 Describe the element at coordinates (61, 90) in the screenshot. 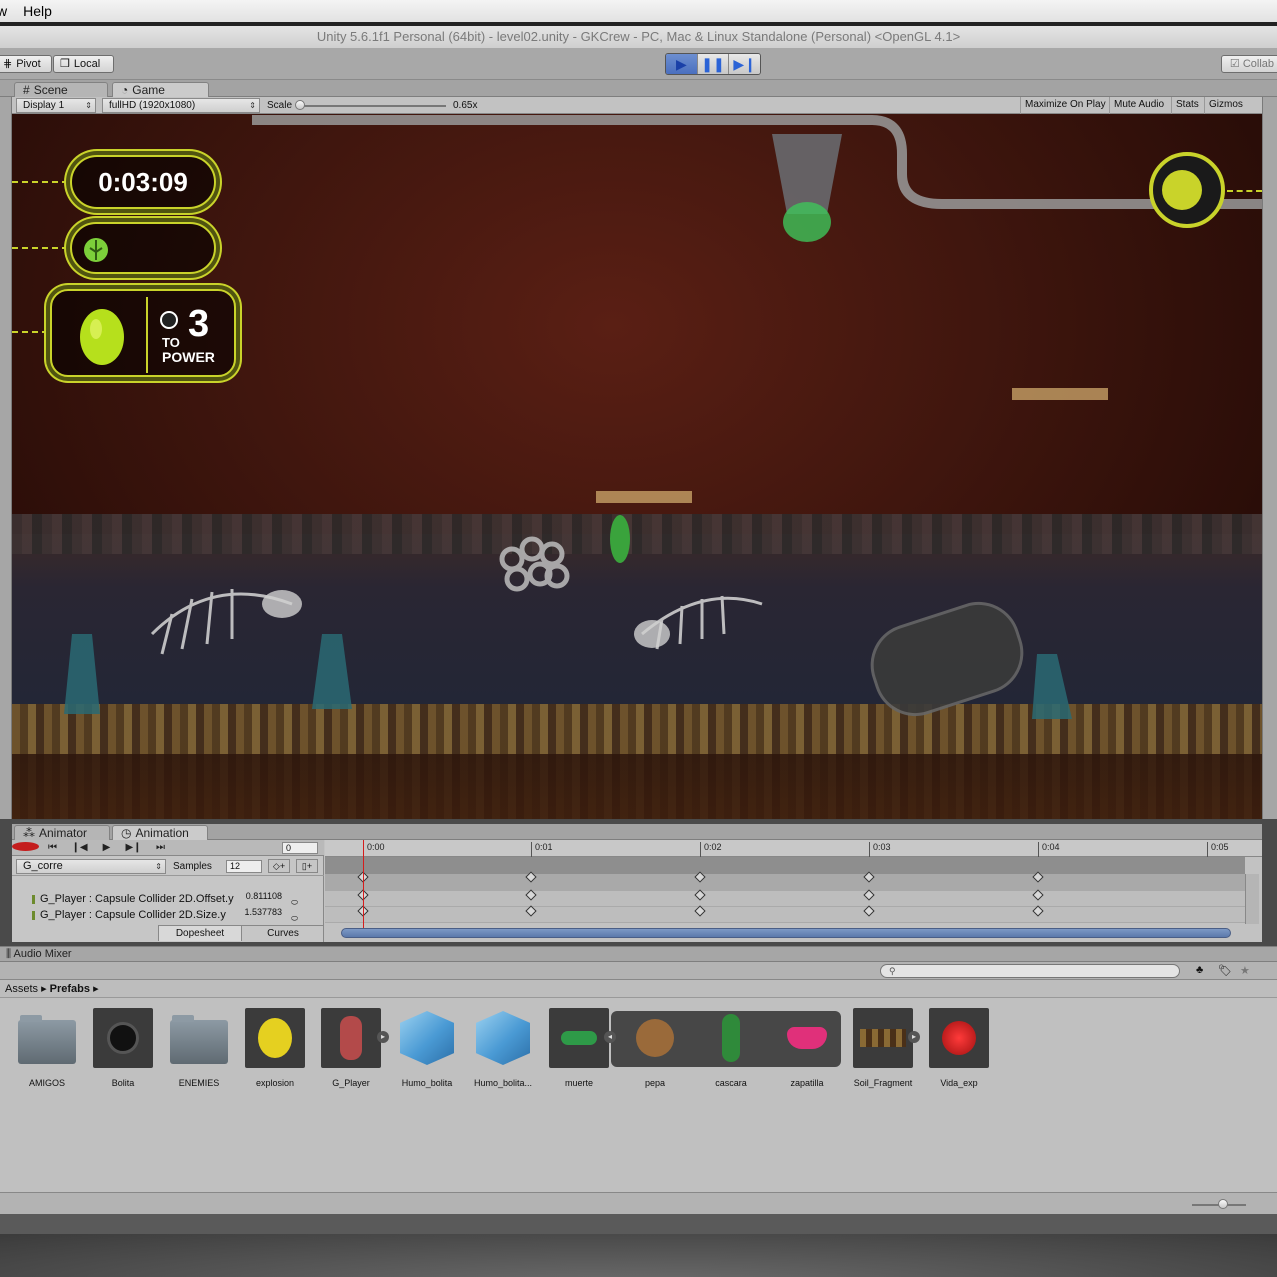

I see `tab-scene: # Scene` at that location.